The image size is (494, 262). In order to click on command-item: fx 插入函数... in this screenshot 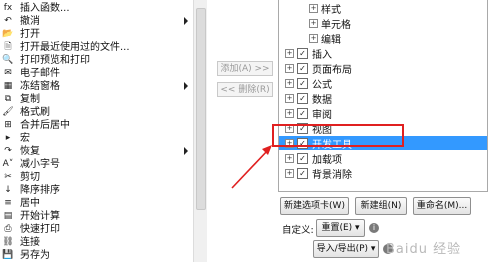, I will do `click(95, 8)`.